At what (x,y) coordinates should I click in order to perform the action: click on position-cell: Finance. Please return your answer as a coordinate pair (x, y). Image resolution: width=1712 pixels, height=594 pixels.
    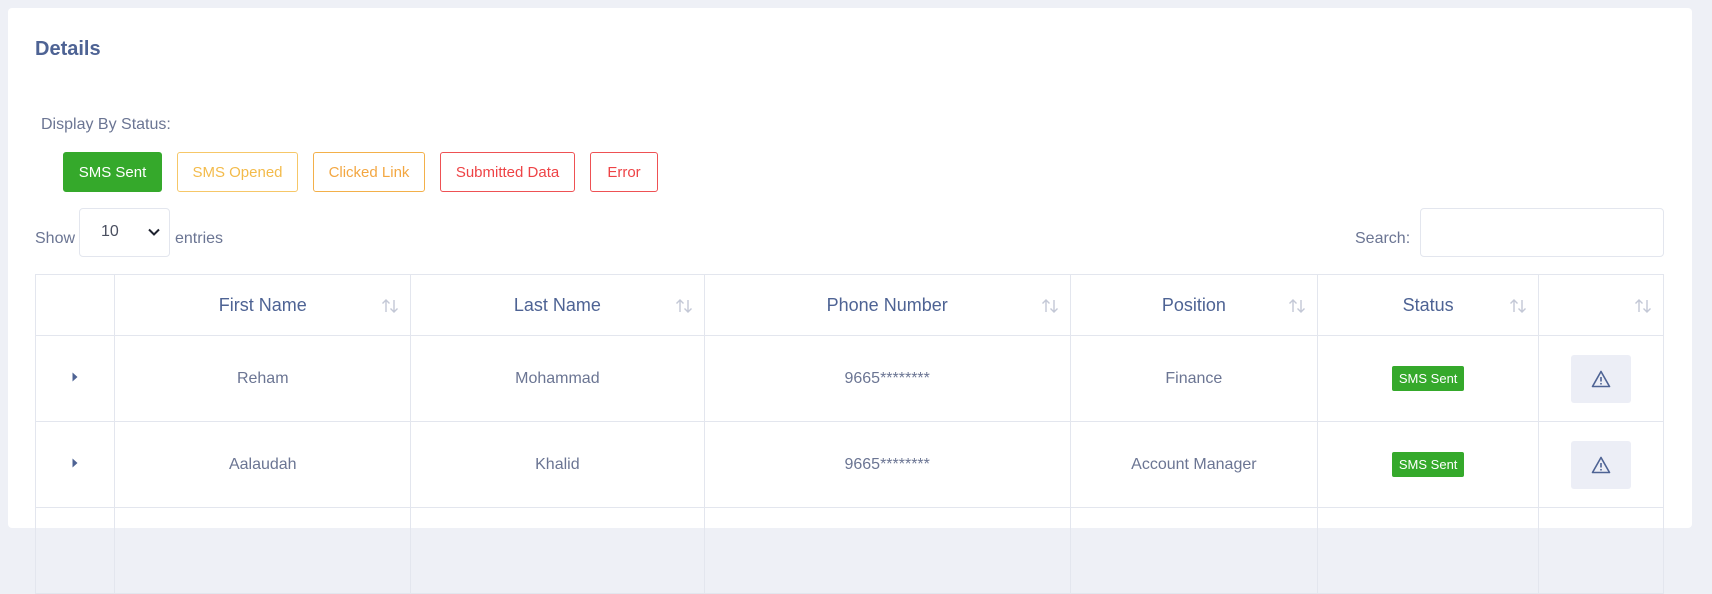
    Looking at the image, I should click on (1194, 378).